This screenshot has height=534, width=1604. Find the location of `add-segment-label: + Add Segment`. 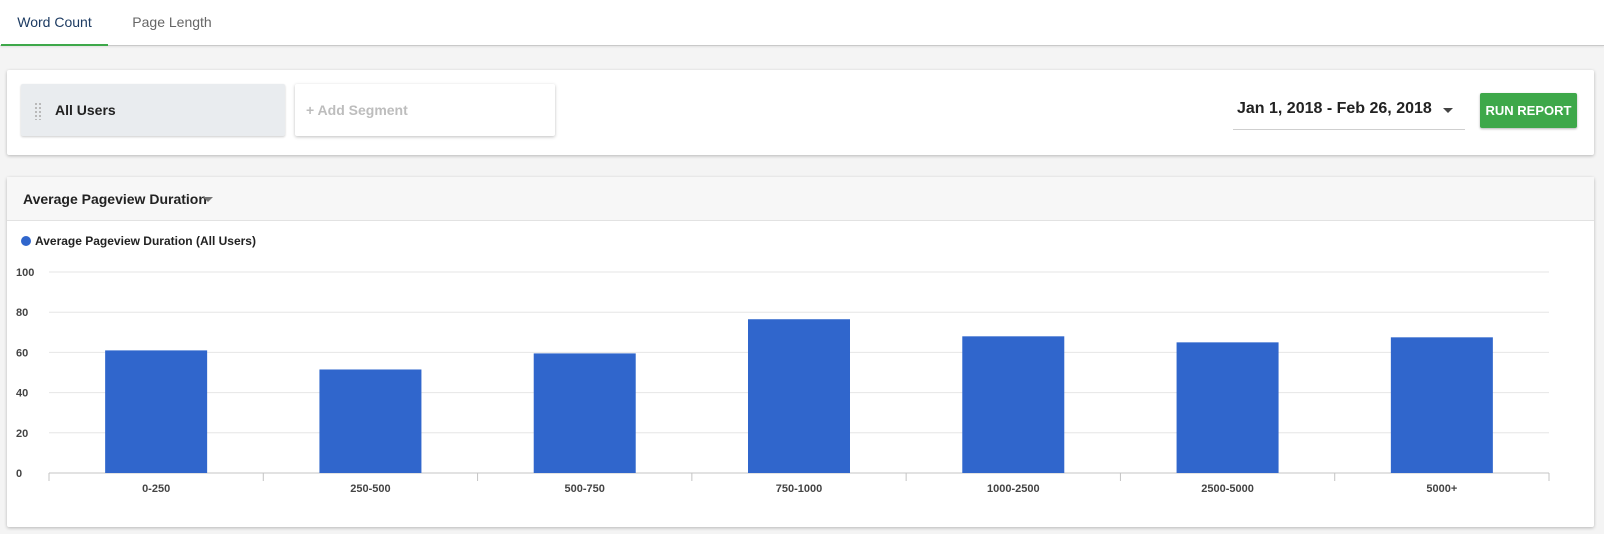

add-segment-label: + Add Segment is located at coordinates (357, 110).